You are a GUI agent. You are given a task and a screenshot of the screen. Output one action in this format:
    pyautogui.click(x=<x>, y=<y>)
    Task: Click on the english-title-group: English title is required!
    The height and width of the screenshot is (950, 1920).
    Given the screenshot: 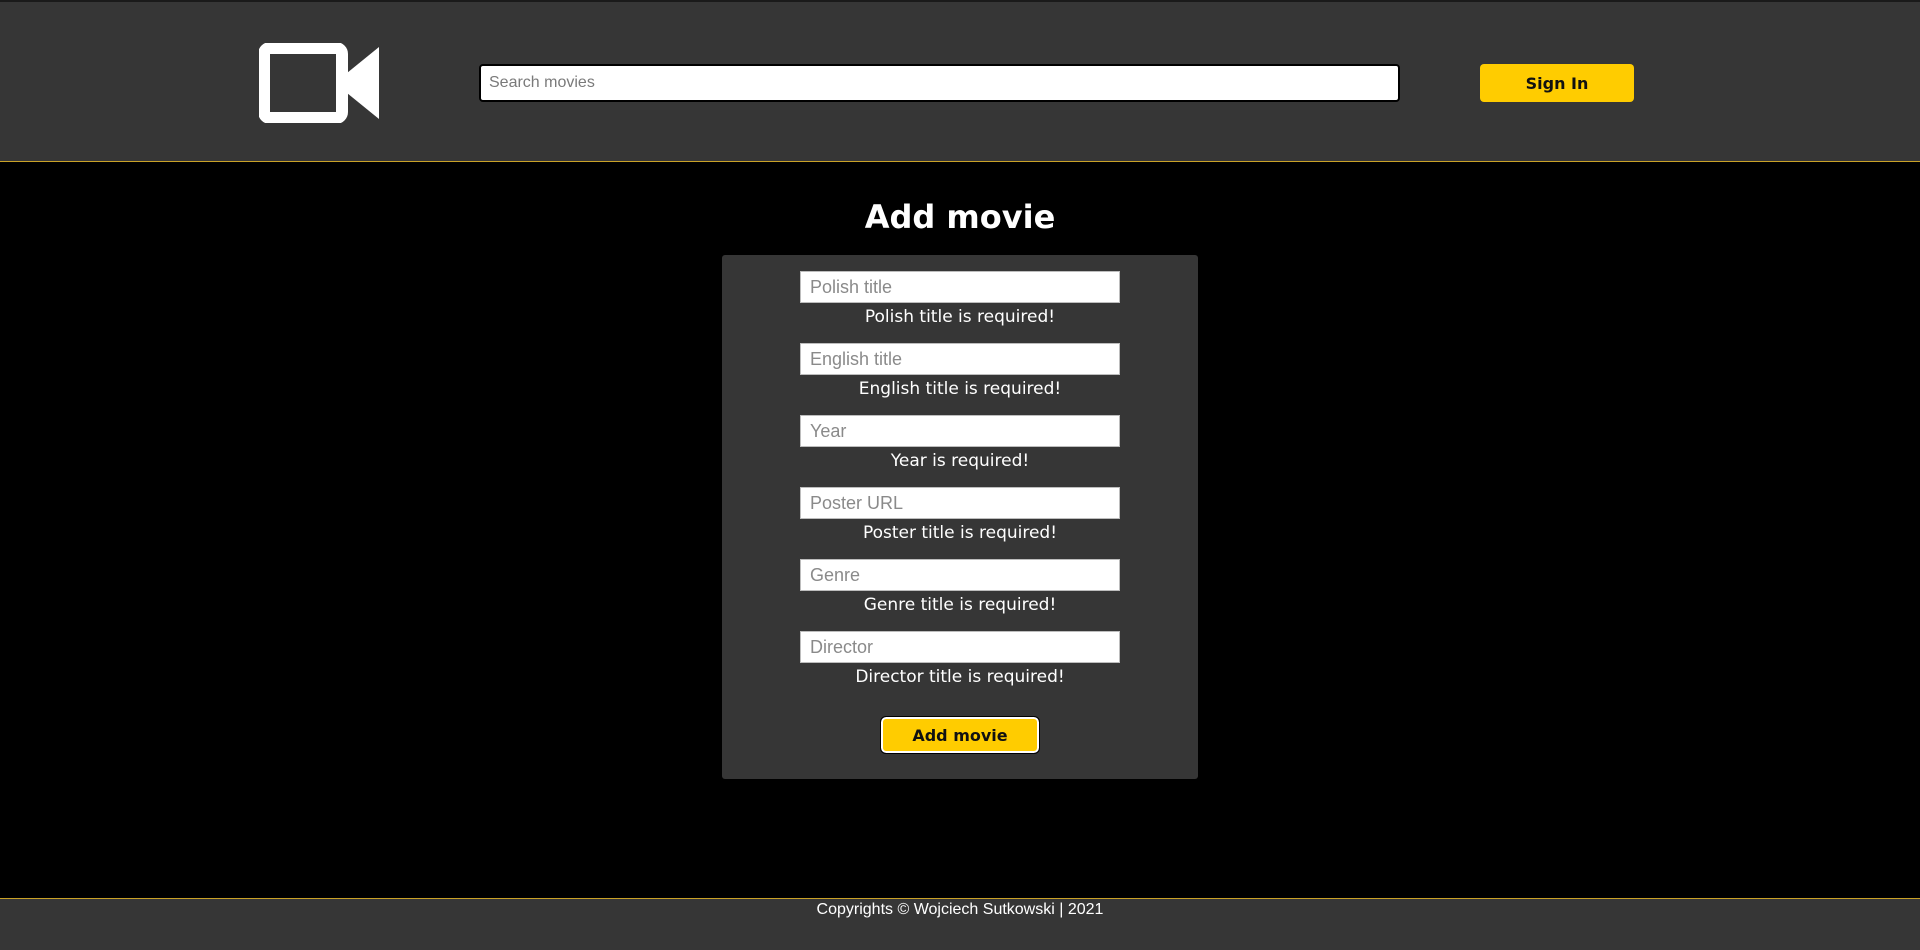 What is the action you would take?
    pyautogui.click(x=960, y=372)
    